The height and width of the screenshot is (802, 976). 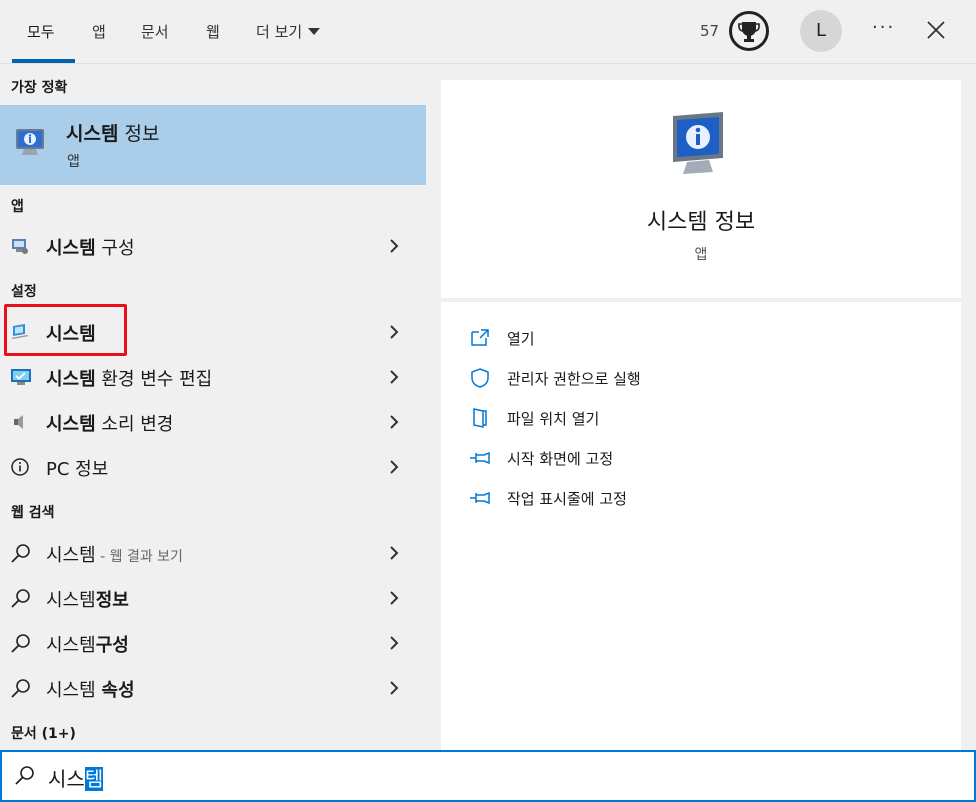 I want to click on action-label: 시작 화면에 고정, so click(x=560, y=459).